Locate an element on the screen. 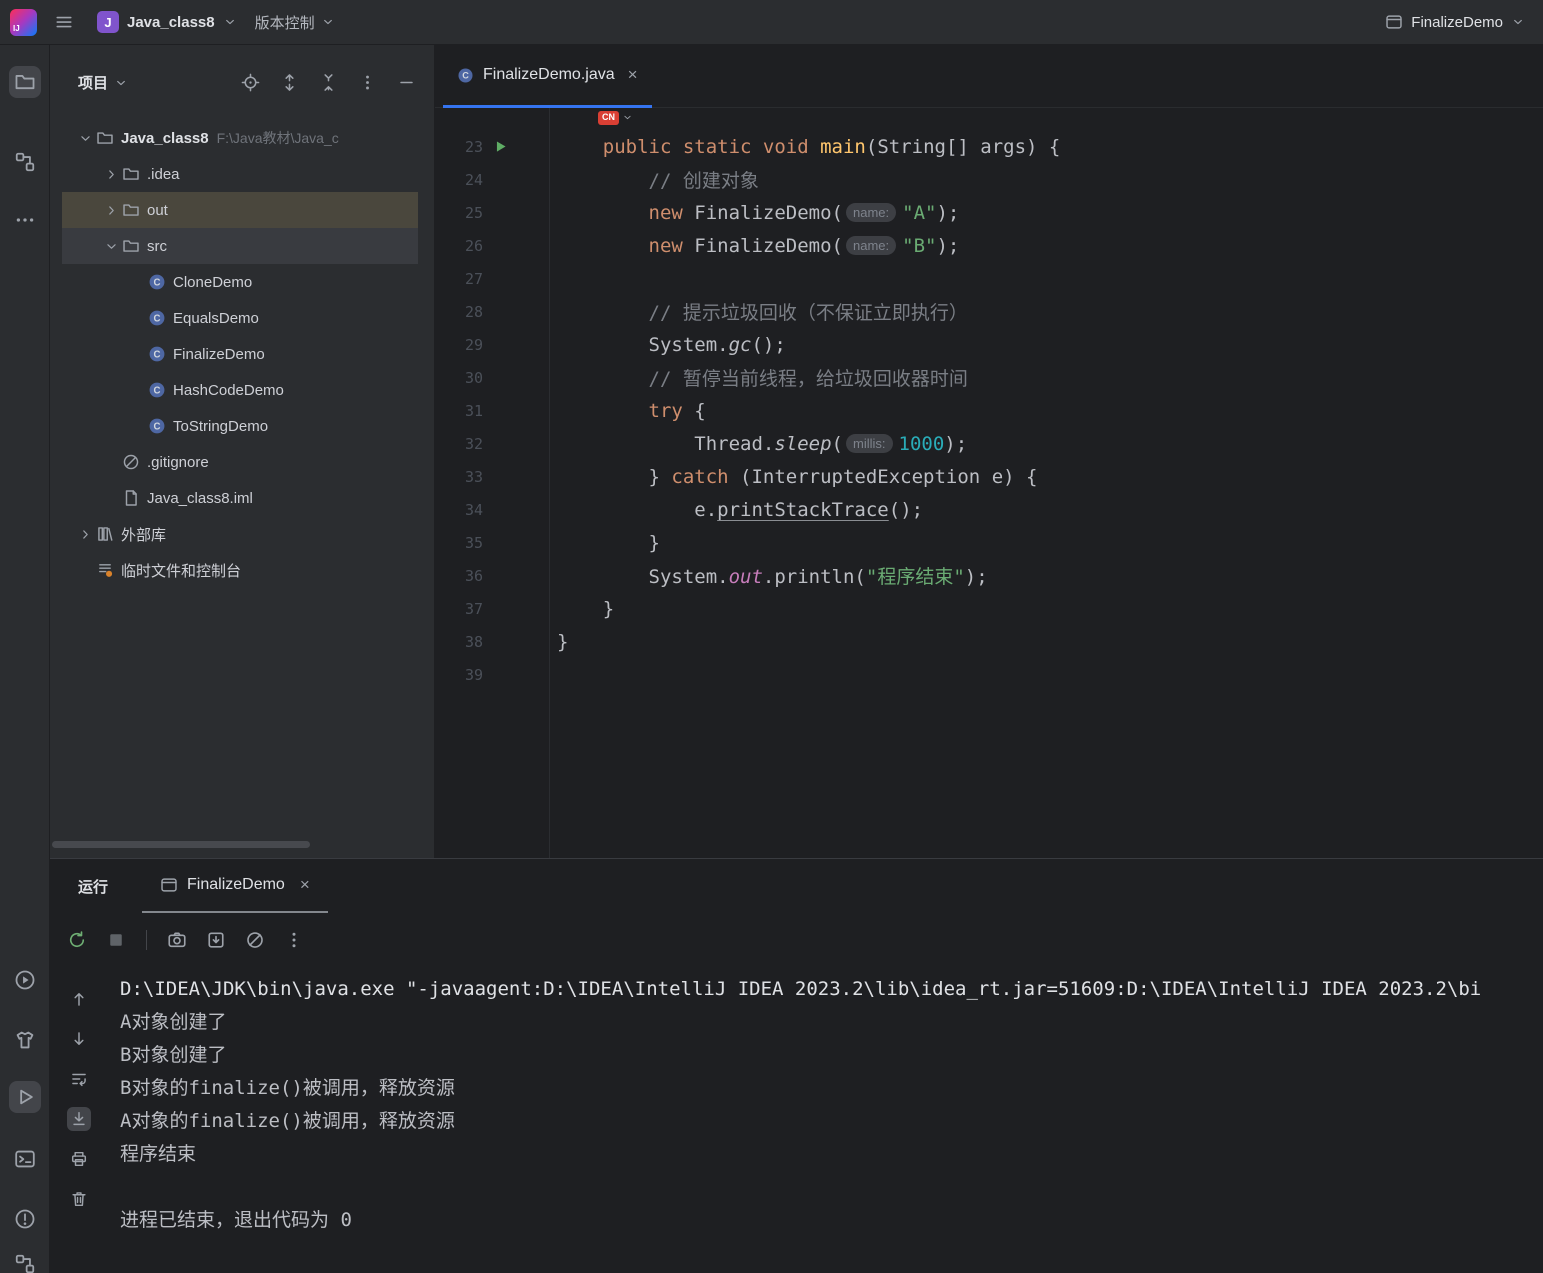 This screenshot has width=1543, height=1273. scroll-down-button is located at coordinates (79, 1039).